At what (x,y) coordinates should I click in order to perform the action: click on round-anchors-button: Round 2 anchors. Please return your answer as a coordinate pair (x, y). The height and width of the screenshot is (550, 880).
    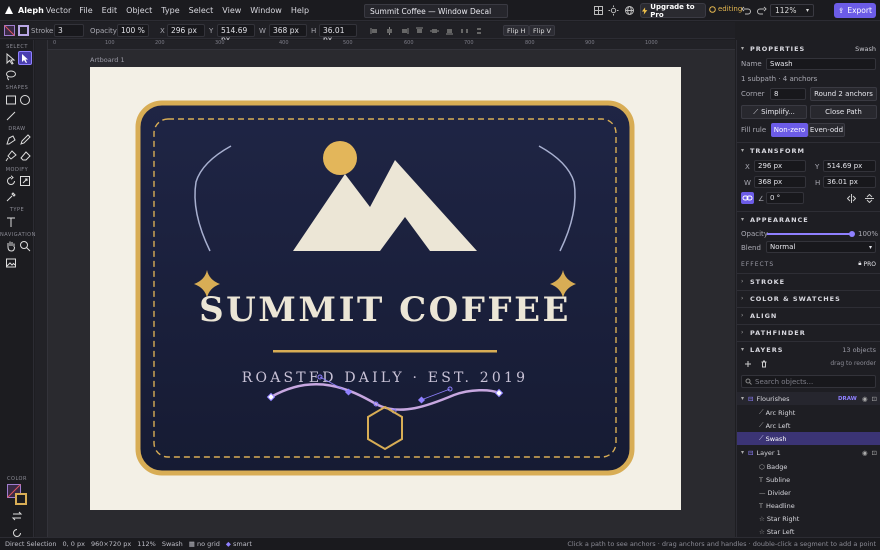
    Looking at the image, I should click on (843, 94).